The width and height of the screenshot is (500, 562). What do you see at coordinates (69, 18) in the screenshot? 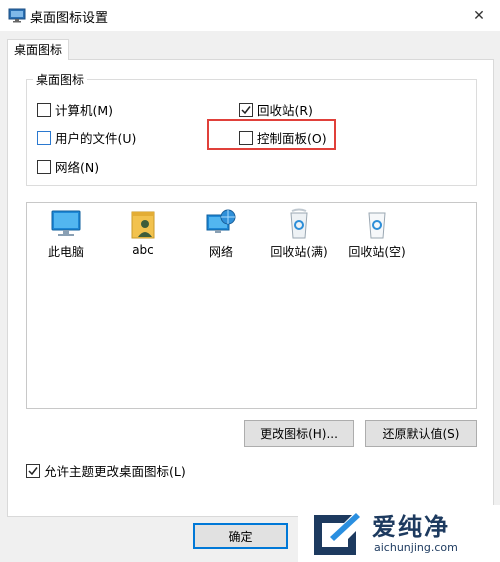
I see `window-title: 桌面图标设置` at bounding box center [69, 18].